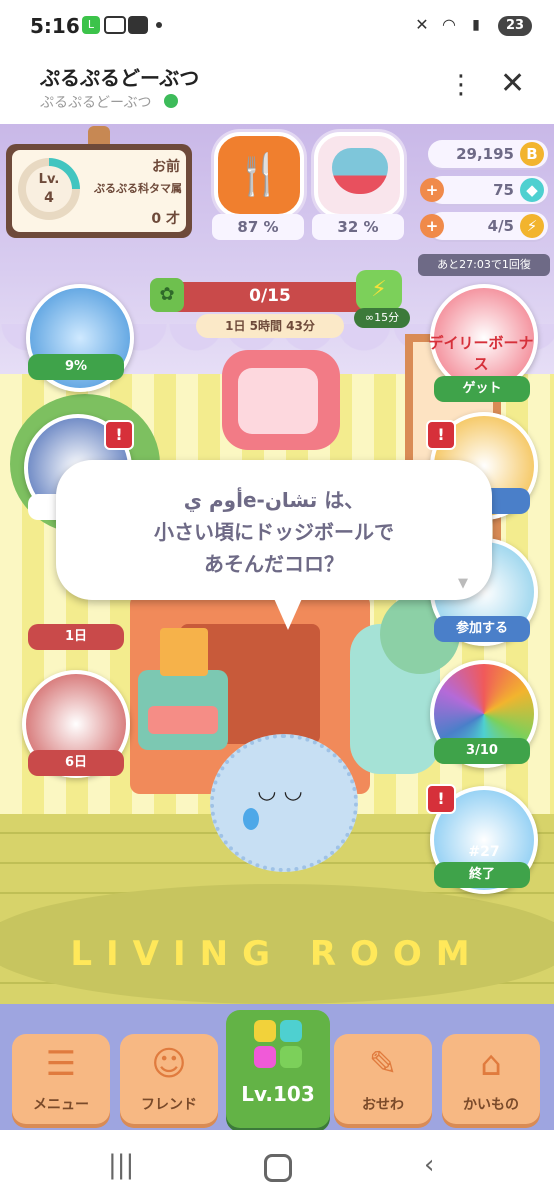 Image resolution: width=554 pixels, height=1200 pixels. Describe the element at coordinates (171, 101) in the screenshot. I see `verified-icon` at that location.